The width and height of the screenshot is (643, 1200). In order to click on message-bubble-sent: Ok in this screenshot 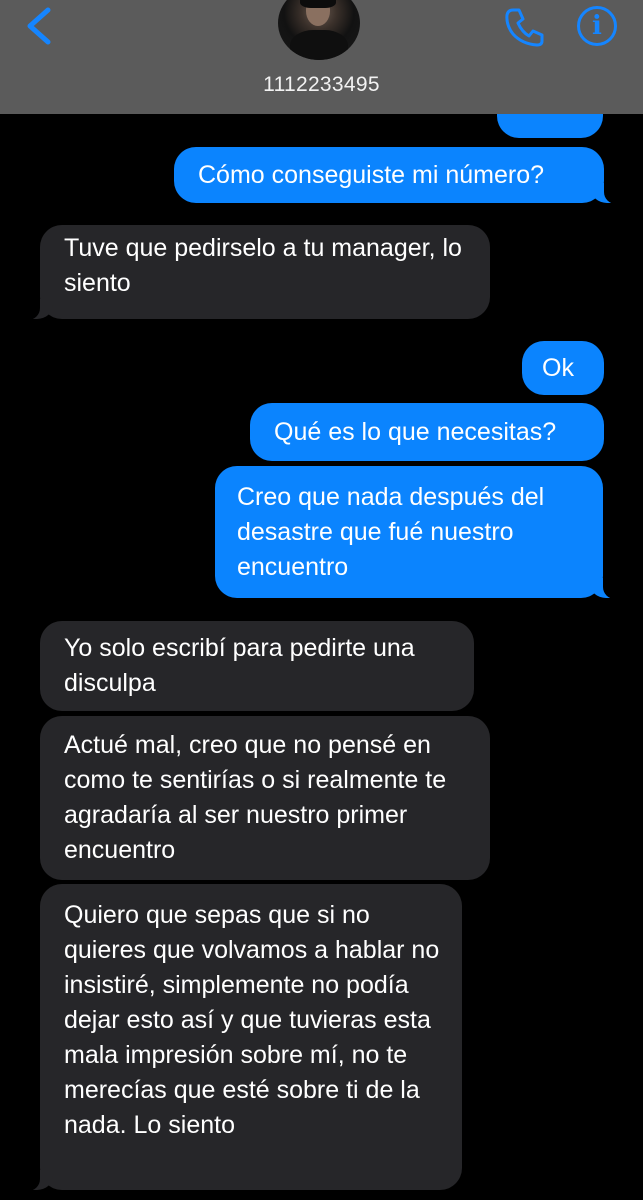, I will do `click(563, 368)`.